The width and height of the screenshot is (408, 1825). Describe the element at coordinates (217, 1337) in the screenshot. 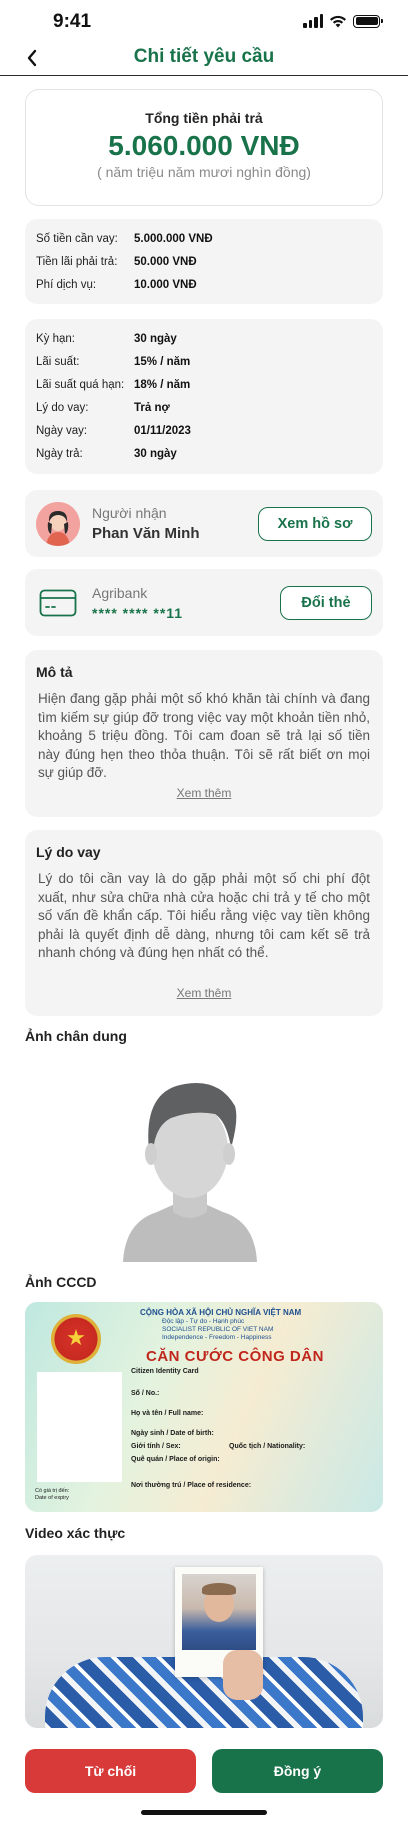

I see `id-card-motto-en: Independence - Freedom - Happiness` at that location.